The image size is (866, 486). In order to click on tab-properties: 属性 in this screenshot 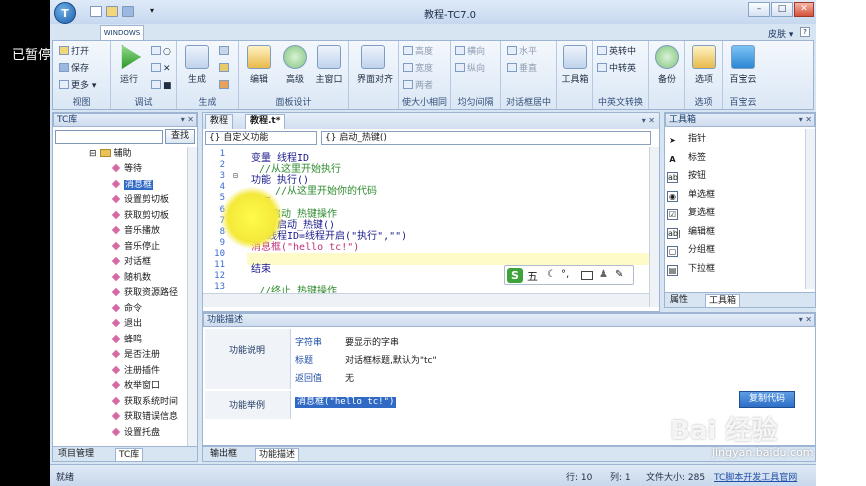, I will do `click(679, 301)`.